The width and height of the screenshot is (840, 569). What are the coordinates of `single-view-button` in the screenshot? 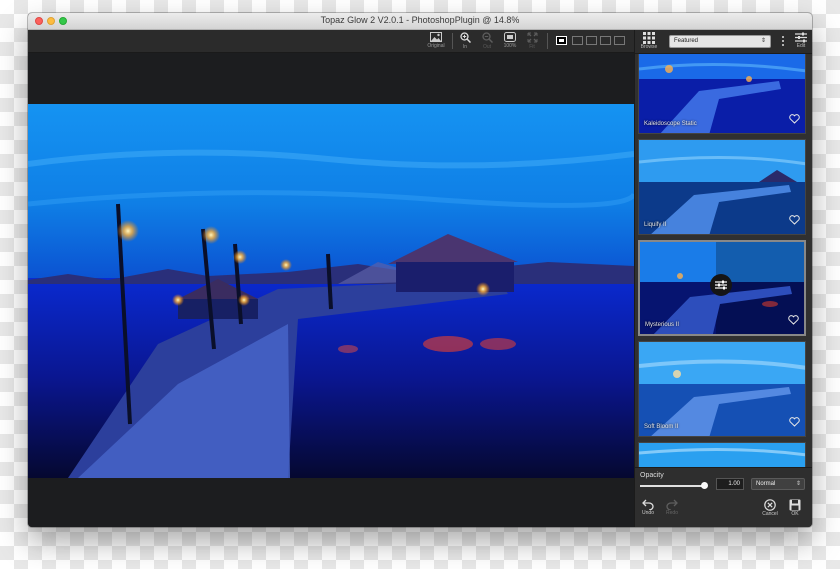 It's located at (561, 40).